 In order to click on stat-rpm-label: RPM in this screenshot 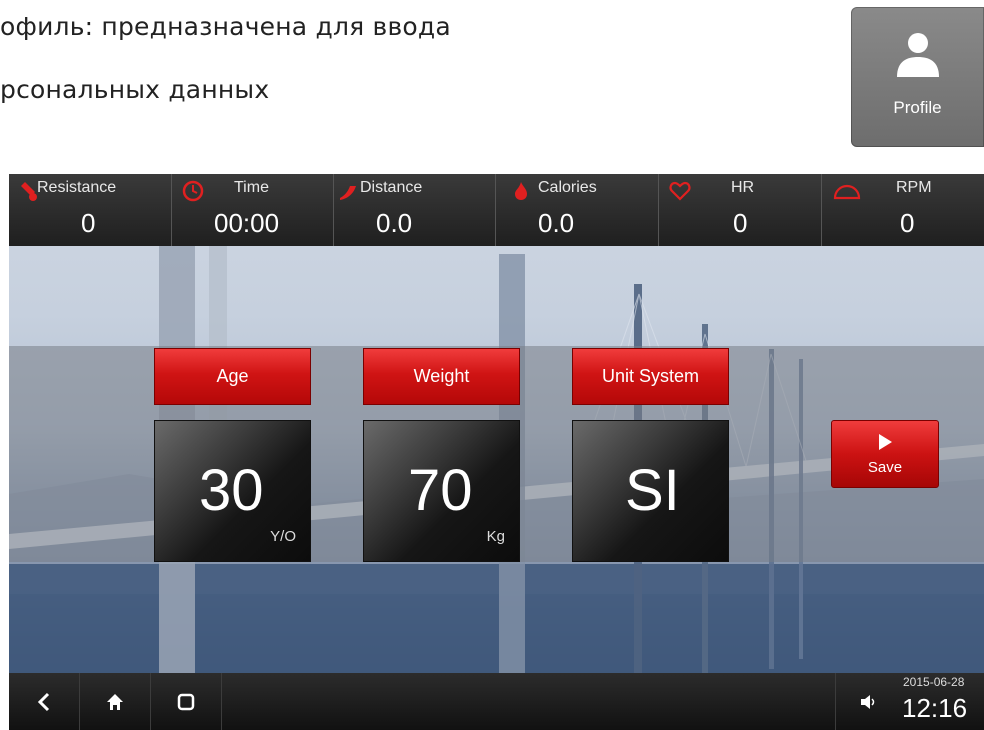, I will do `click(914, 187)`.